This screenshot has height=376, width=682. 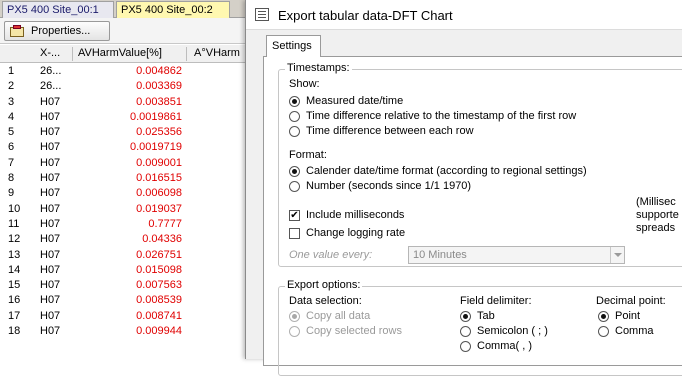 I want to click on table-row: 6 H07 0.0019719, so click(x=125, y=147).